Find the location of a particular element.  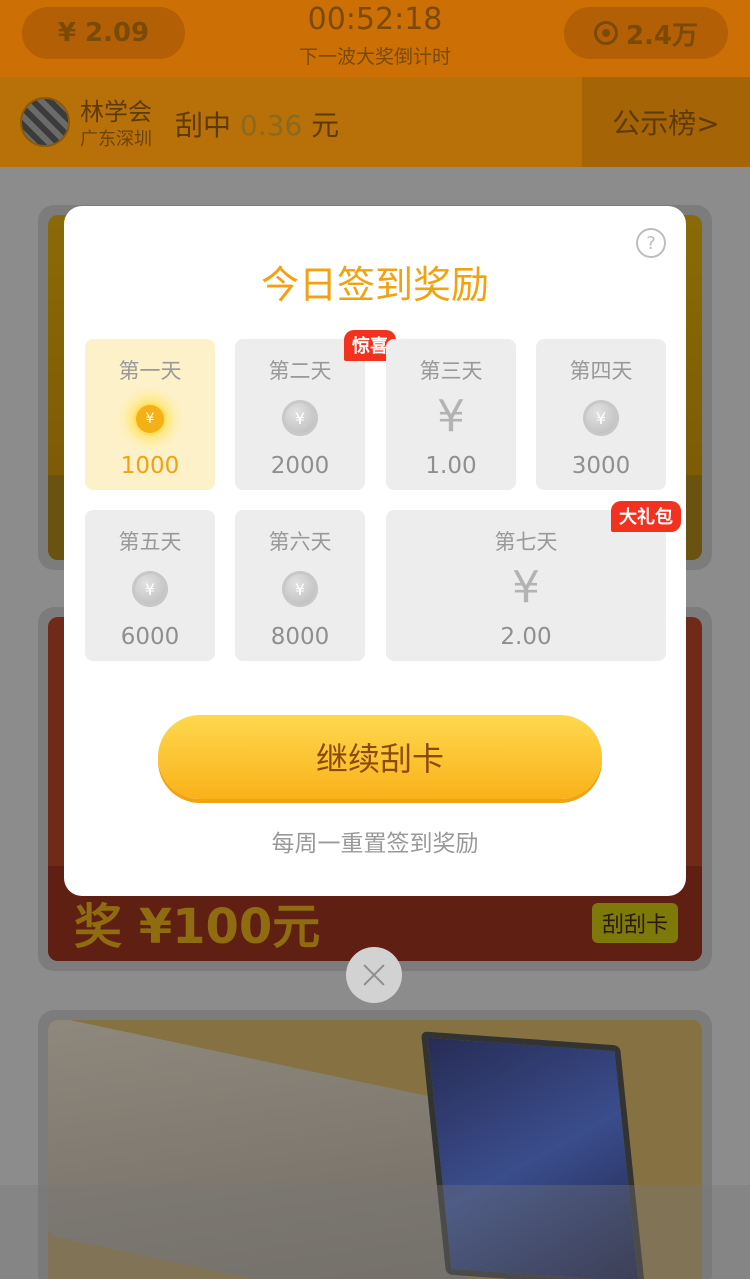

balance-pill: ¥ 2.09 is located at coordinates (103, 33).